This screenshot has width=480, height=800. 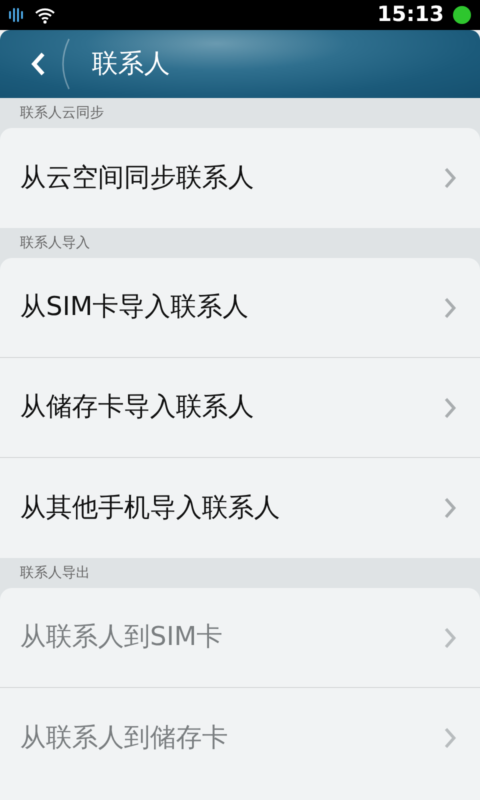 I want to click on menu-item: 从云空间同步联系人, so click(x=240, y=178).